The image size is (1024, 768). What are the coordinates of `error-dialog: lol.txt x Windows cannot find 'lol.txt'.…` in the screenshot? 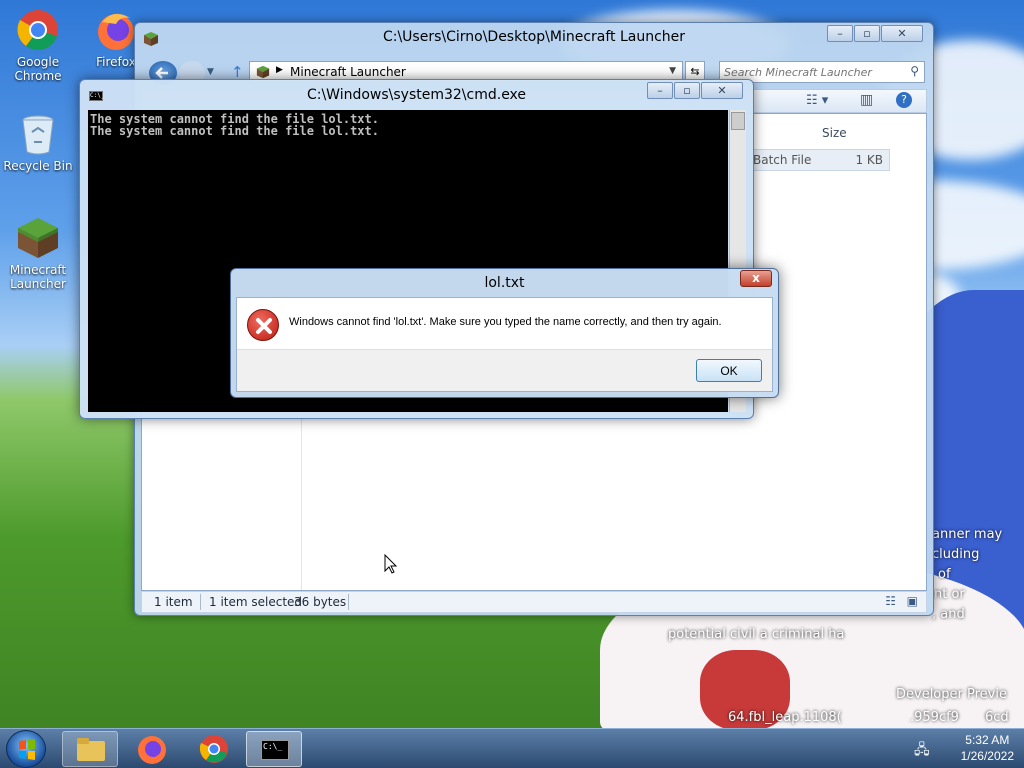 It's located at (504, 333).